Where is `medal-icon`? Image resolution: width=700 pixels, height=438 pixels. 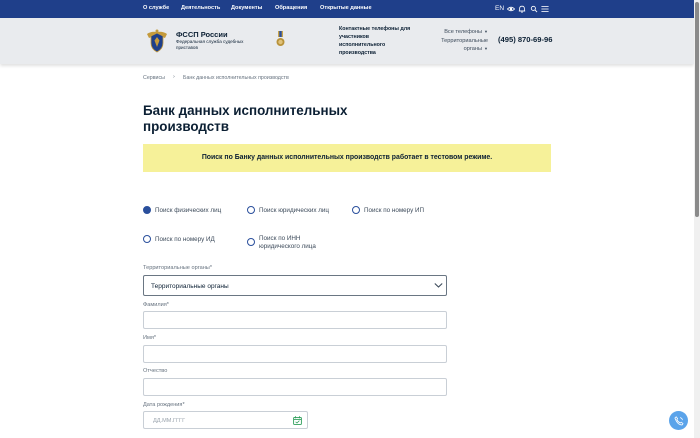
medal-icon is located at coordinates (280, 38).